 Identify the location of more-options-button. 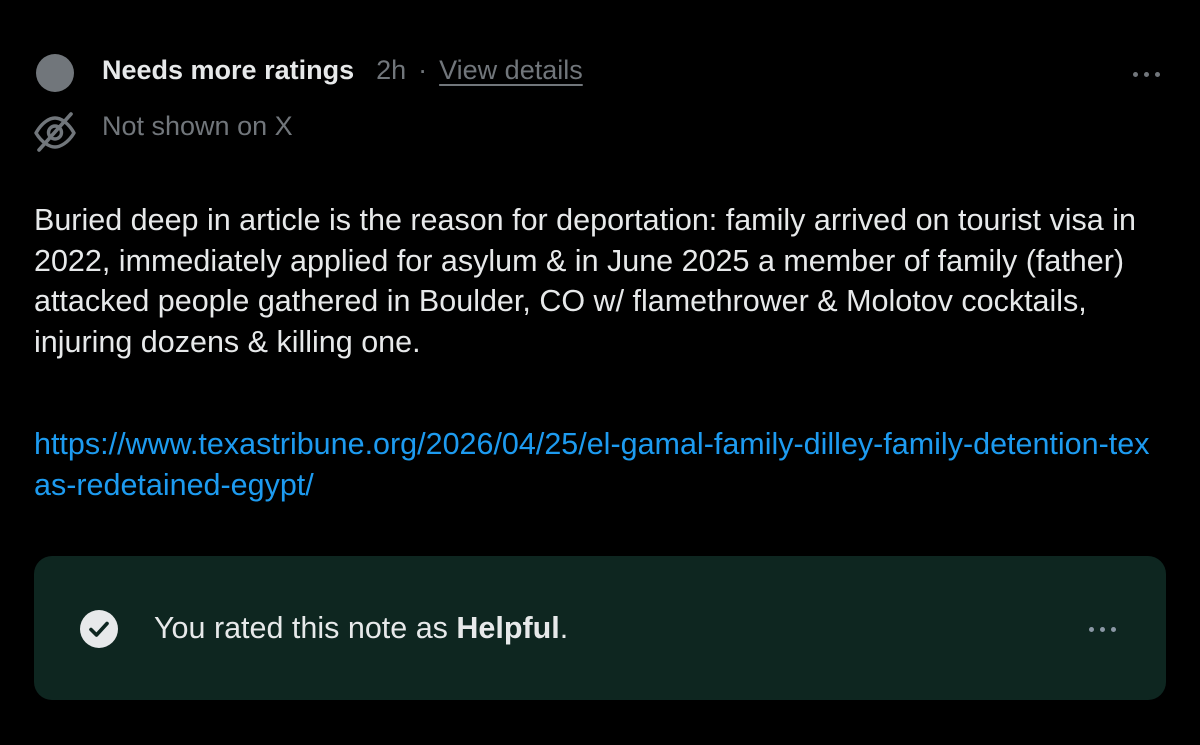
(1146, 74).